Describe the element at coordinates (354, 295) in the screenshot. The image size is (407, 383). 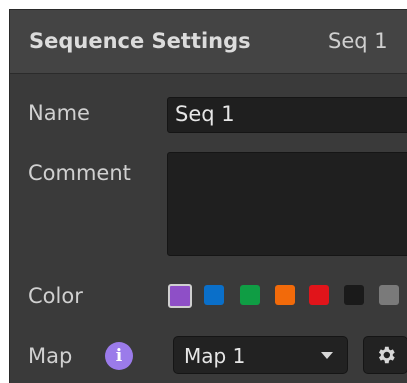
I see `color-swatch-black` at that location.